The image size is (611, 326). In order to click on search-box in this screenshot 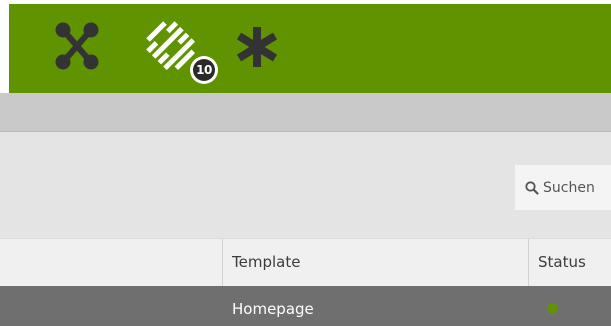, I will do `click(563, 187)`.